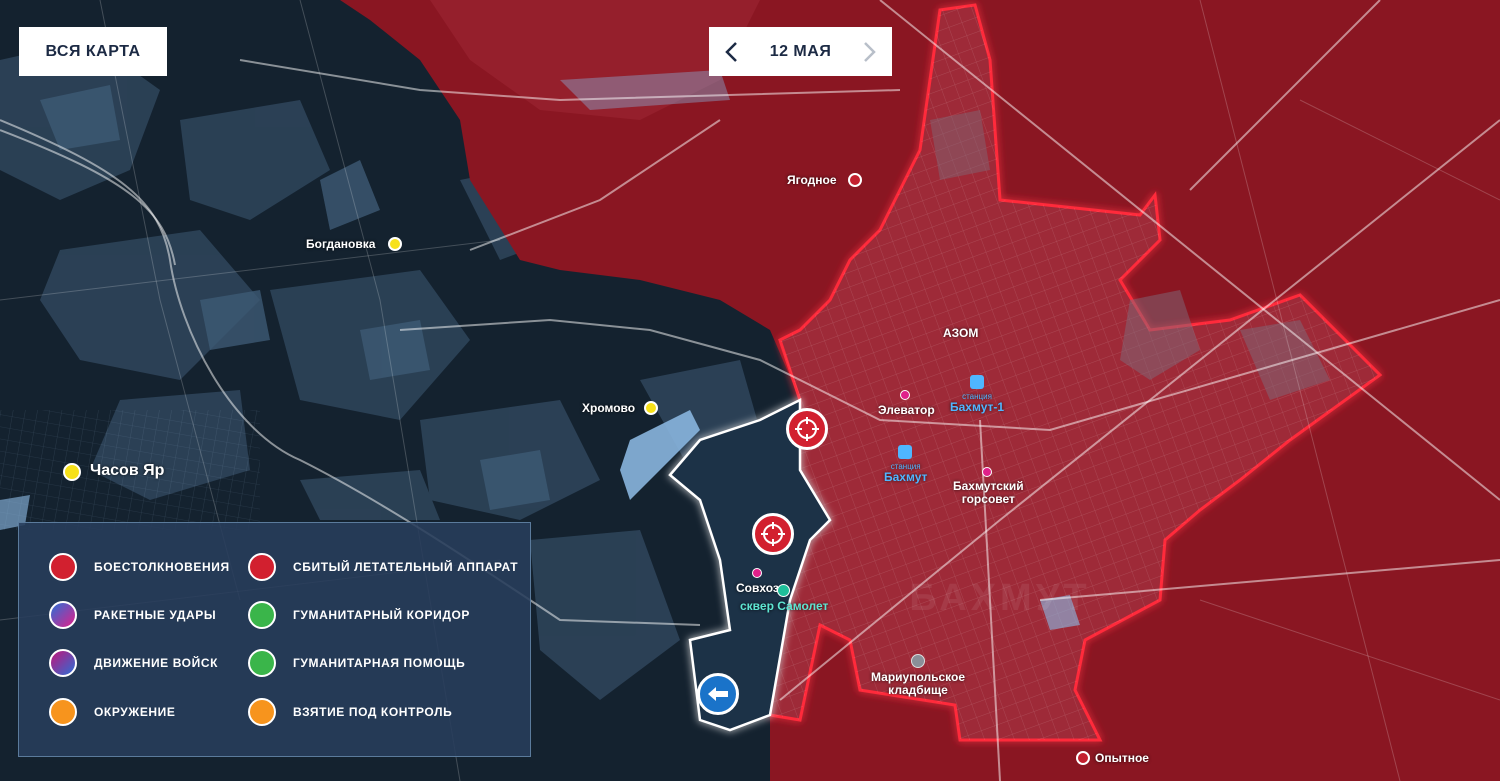 The width and height of the screenshot is (1500, 781). What do you see at coordinates (988, 499) in the screenshot?
I see `gorsovet-line2: горсовет` at bounding box center [988, 499].